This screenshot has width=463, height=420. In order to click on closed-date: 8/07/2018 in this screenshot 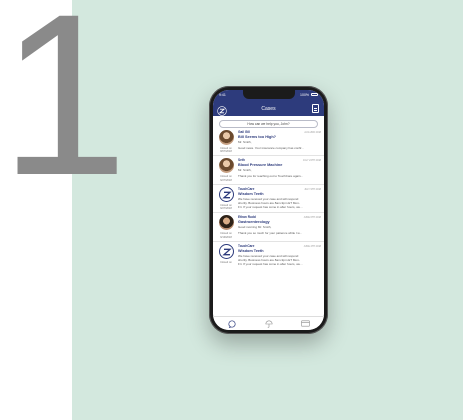, I will do `click(226, 152)`.